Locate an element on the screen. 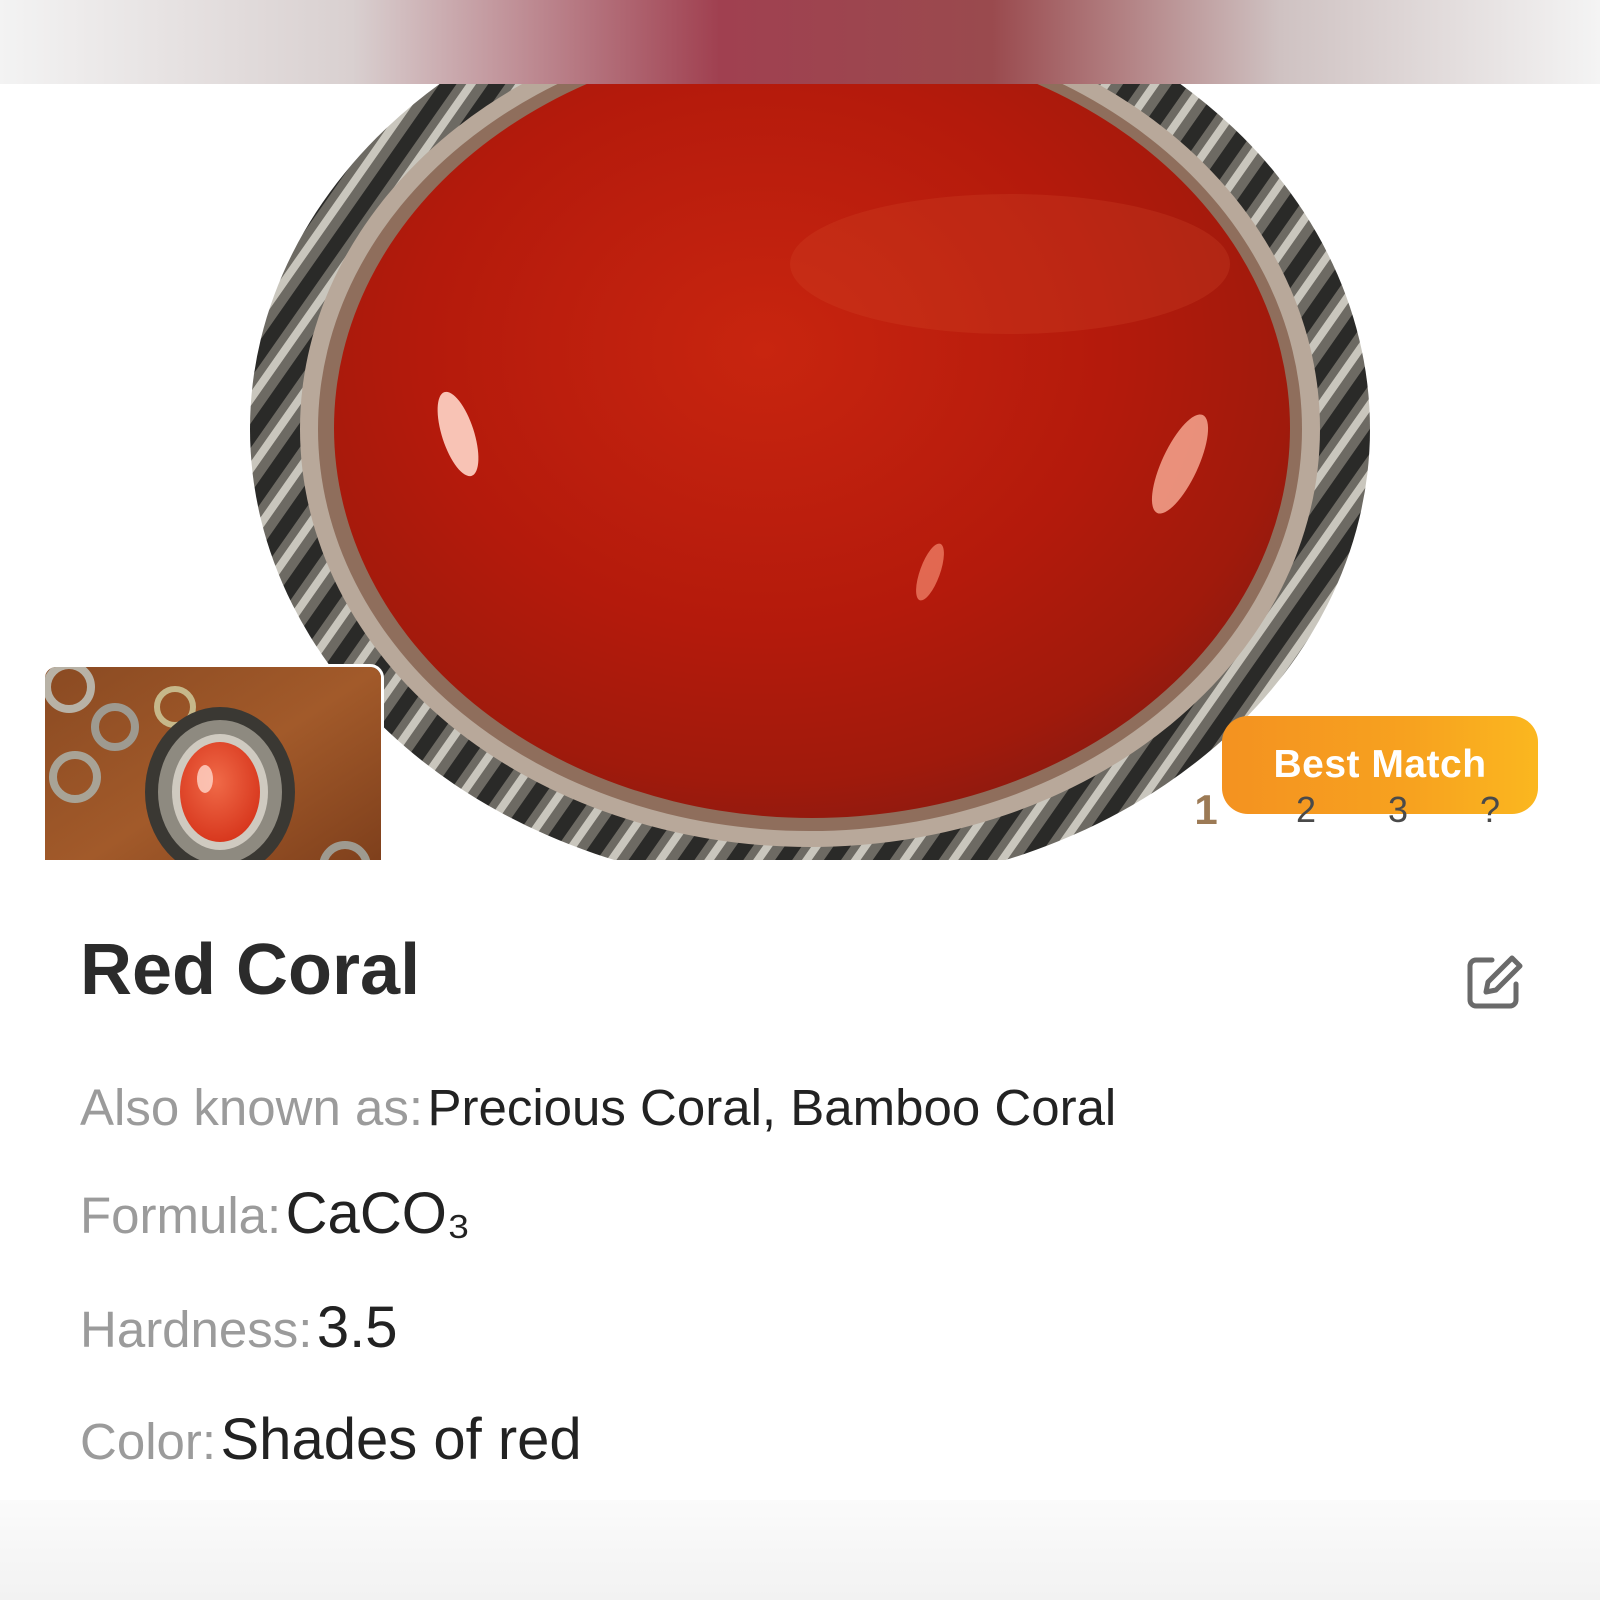  property-color: Color: Shades of red is located at coordinates (331, 1447).